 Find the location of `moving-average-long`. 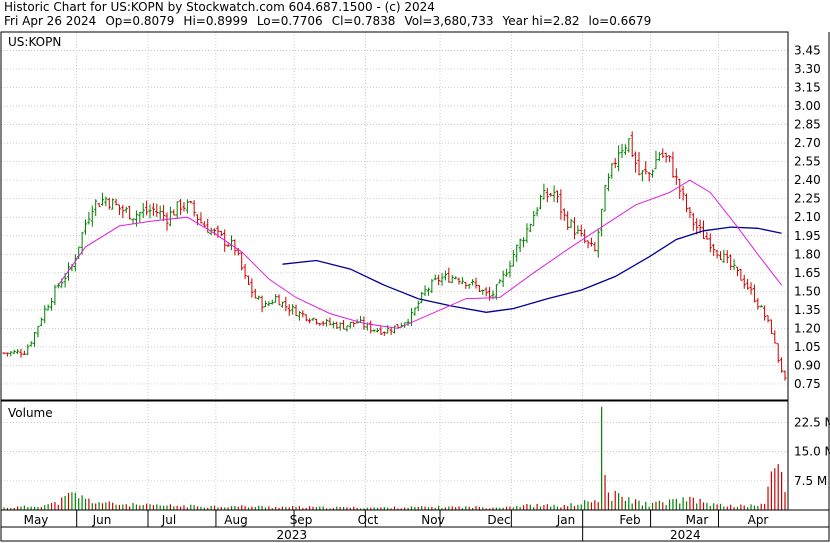

moving-average-long is located at coordinates (532, 269).